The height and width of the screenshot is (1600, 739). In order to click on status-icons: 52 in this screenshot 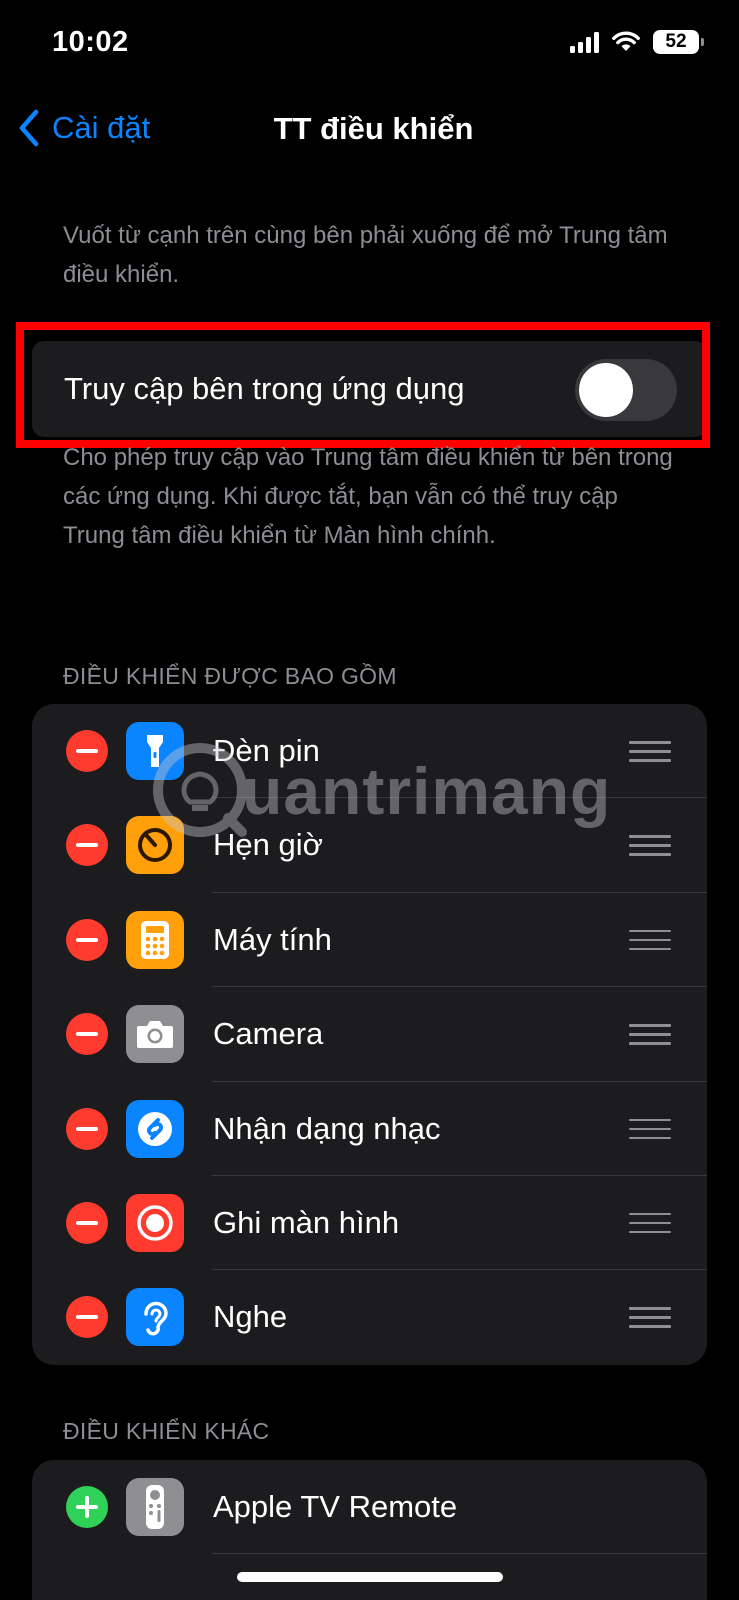, I will do `click(637, 42)`.